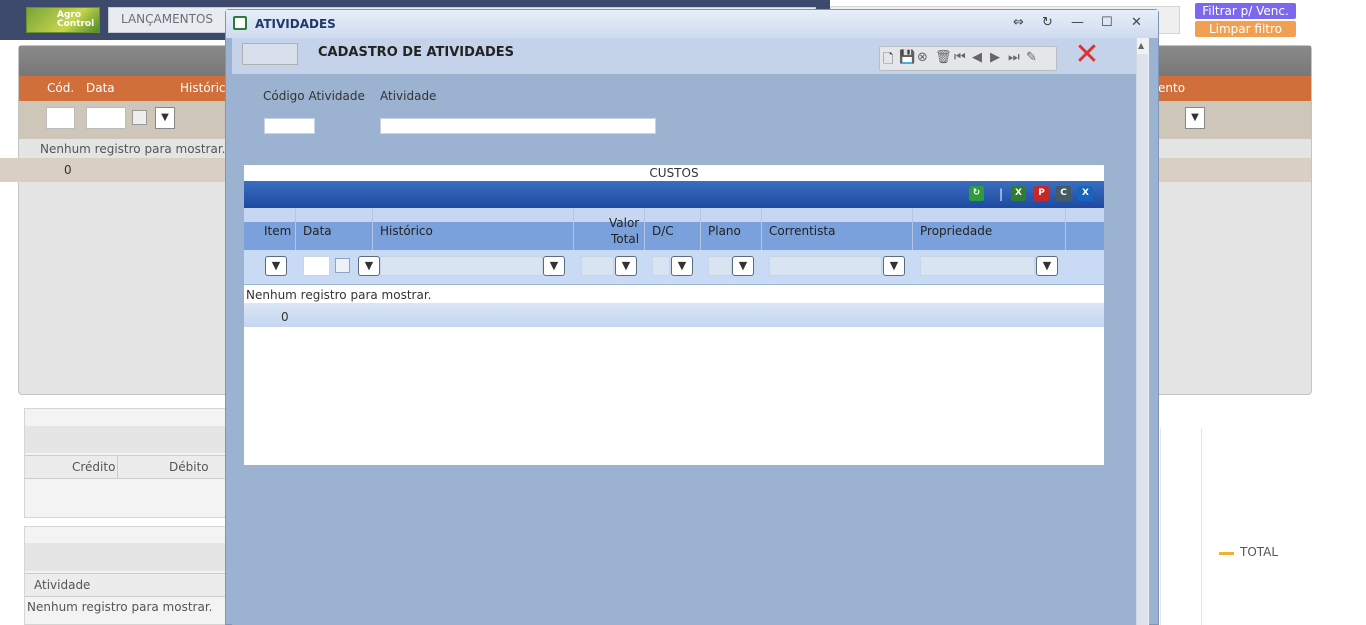 This screenshot has width=1366, height=625. I want to click on chart-area, so click(1181, 526).